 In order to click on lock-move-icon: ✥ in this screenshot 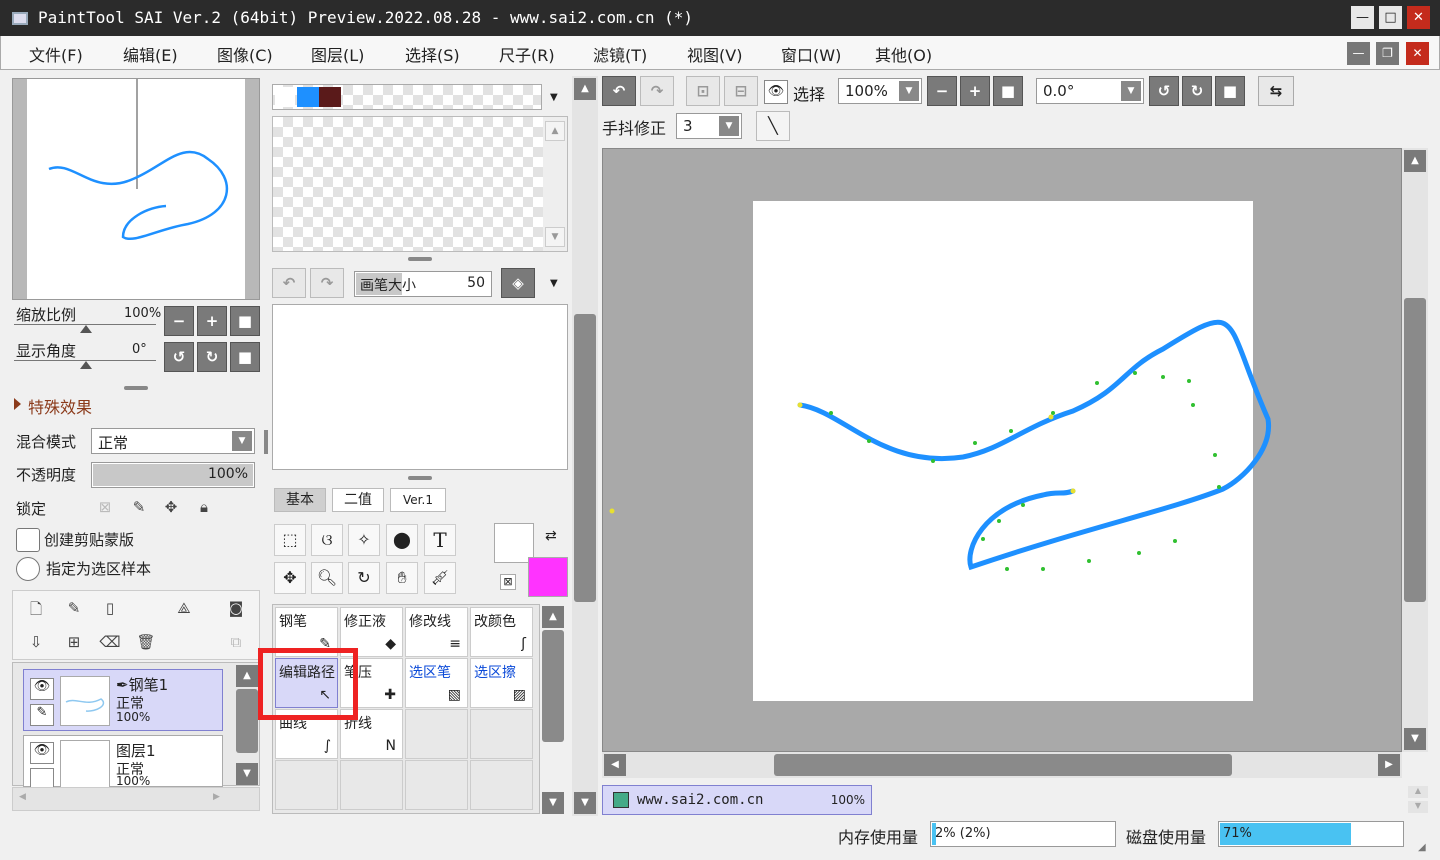, I will do `click(171, 507)`.